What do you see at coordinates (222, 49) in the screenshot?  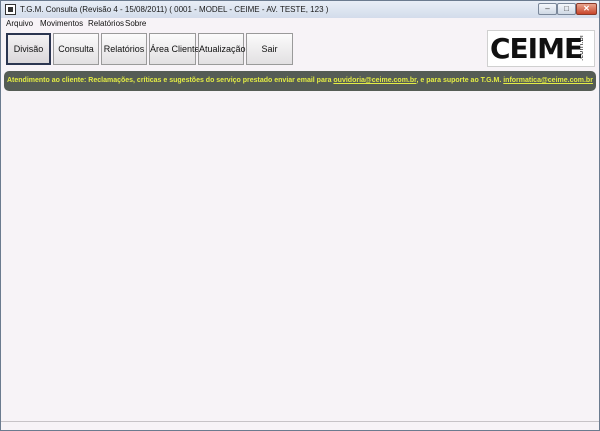 I see `atualizacao-button: Atualização` at bounding box center [222, 49].